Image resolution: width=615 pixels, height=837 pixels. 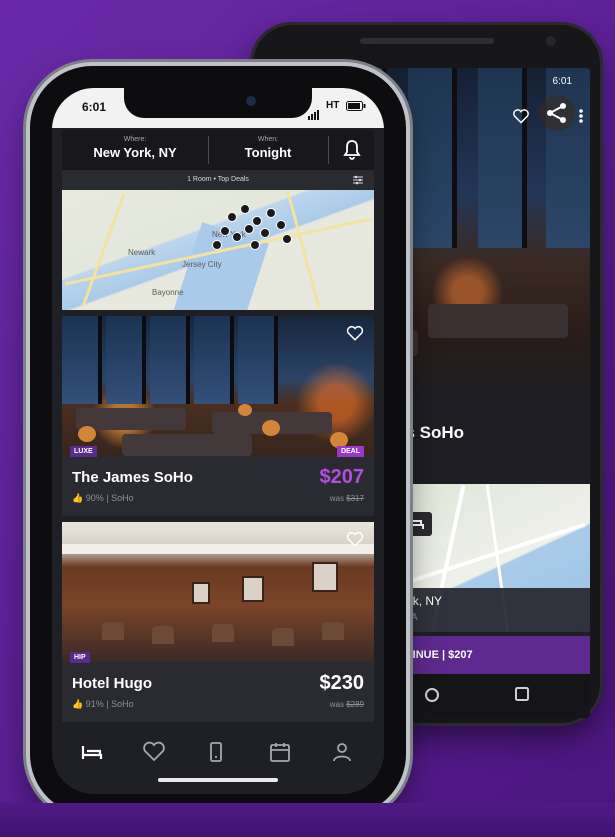 I want to click on carrier-label: HT, so click(x=333, y=105).